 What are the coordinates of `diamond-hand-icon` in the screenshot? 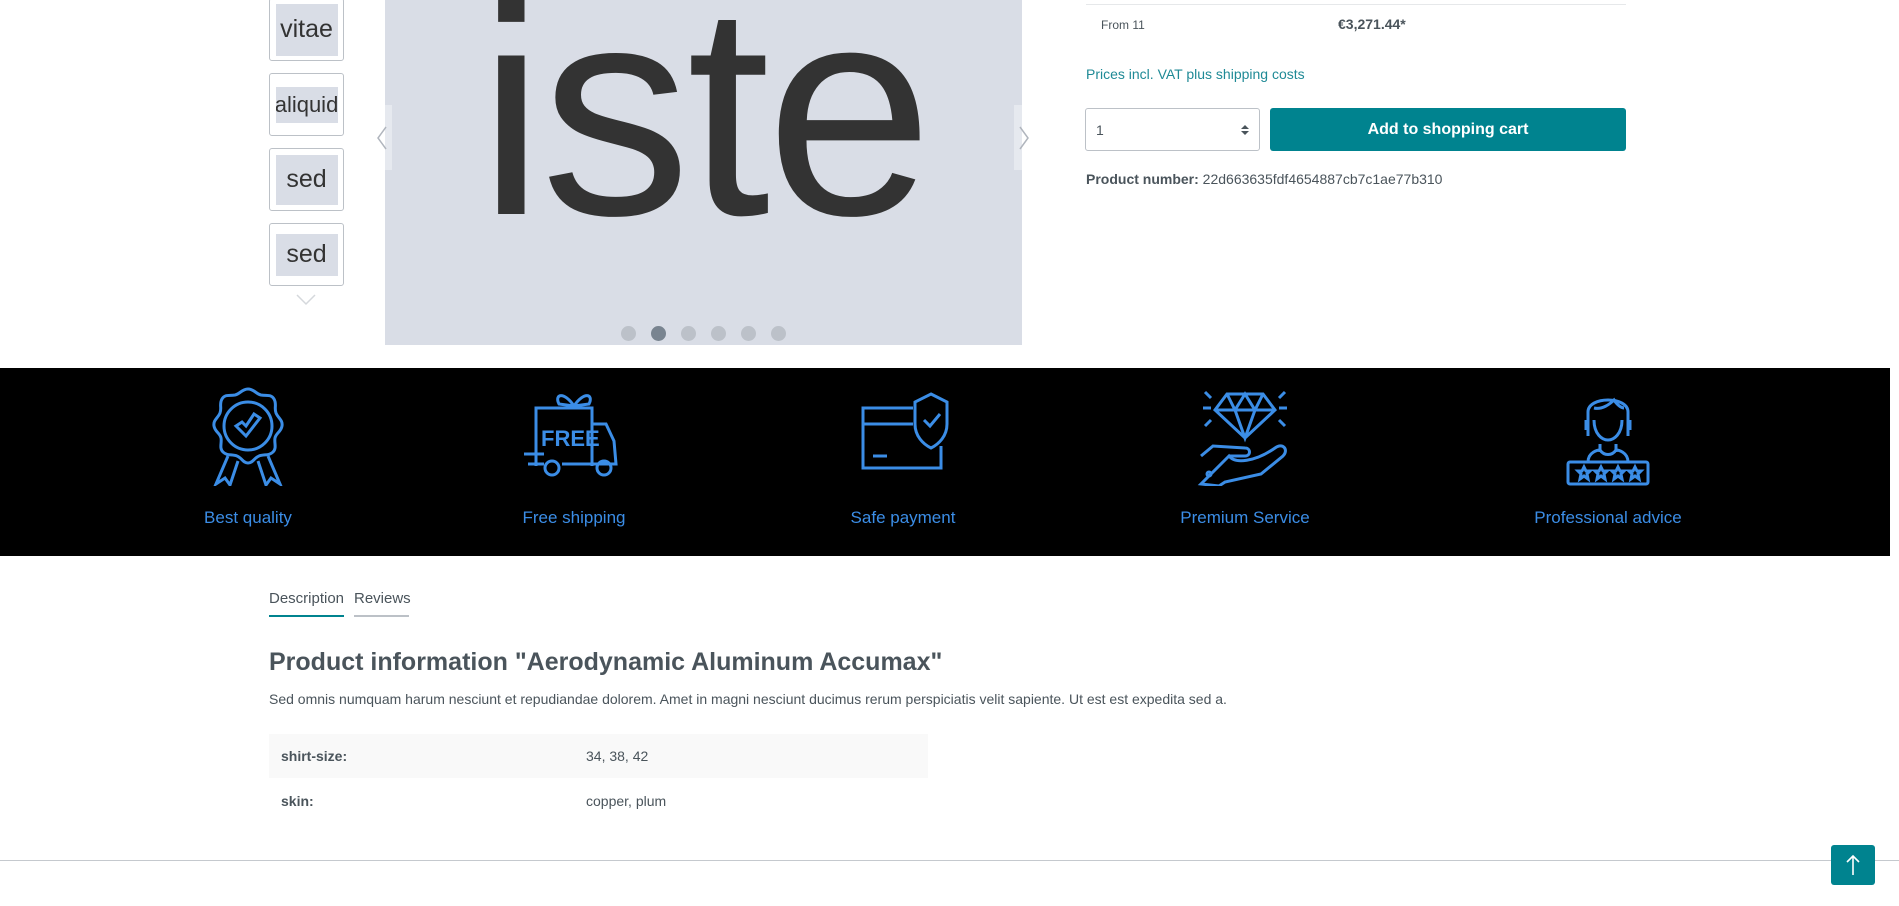 It's located at (1242, 438).